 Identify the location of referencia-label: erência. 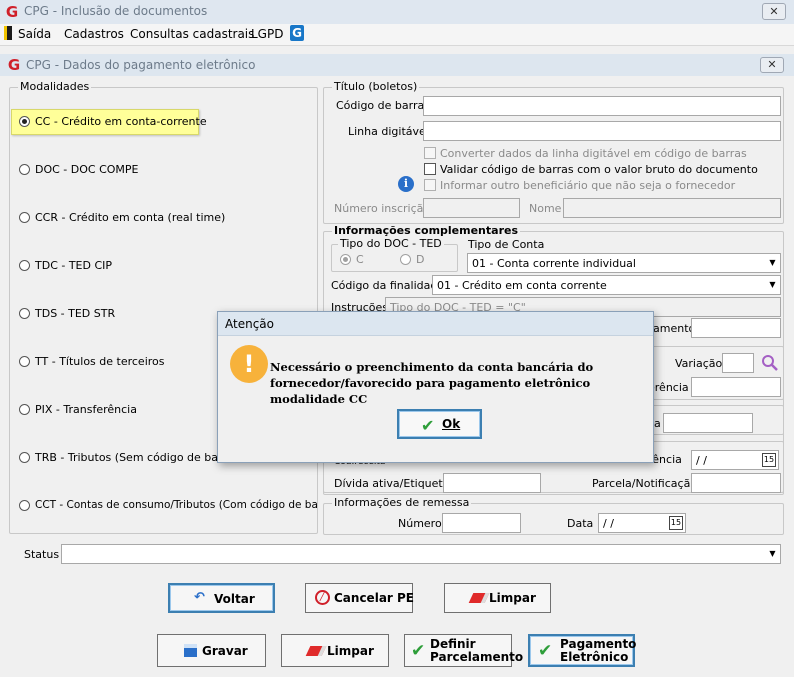
(668, 387).